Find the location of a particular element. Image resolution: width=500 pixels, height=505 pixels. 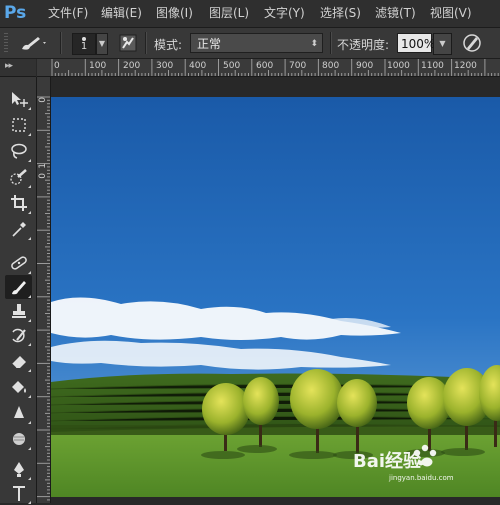

collapse-arrows-icon: ▸▸ is located at coordinates (9, 66).